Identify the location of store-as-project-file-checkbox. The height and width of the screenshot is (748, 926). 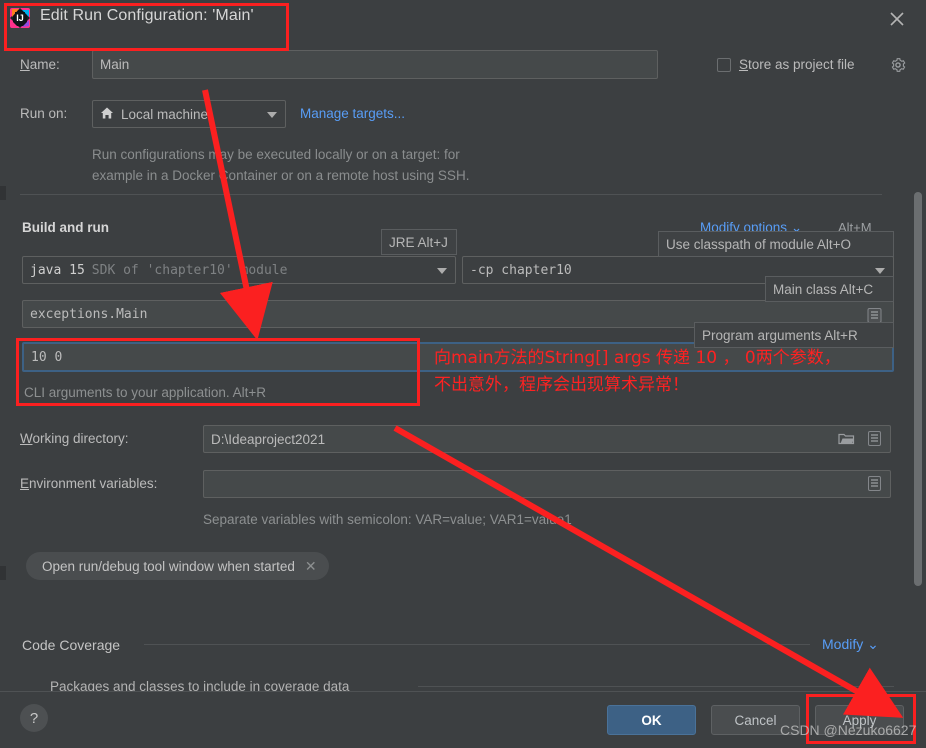
(724, 65).